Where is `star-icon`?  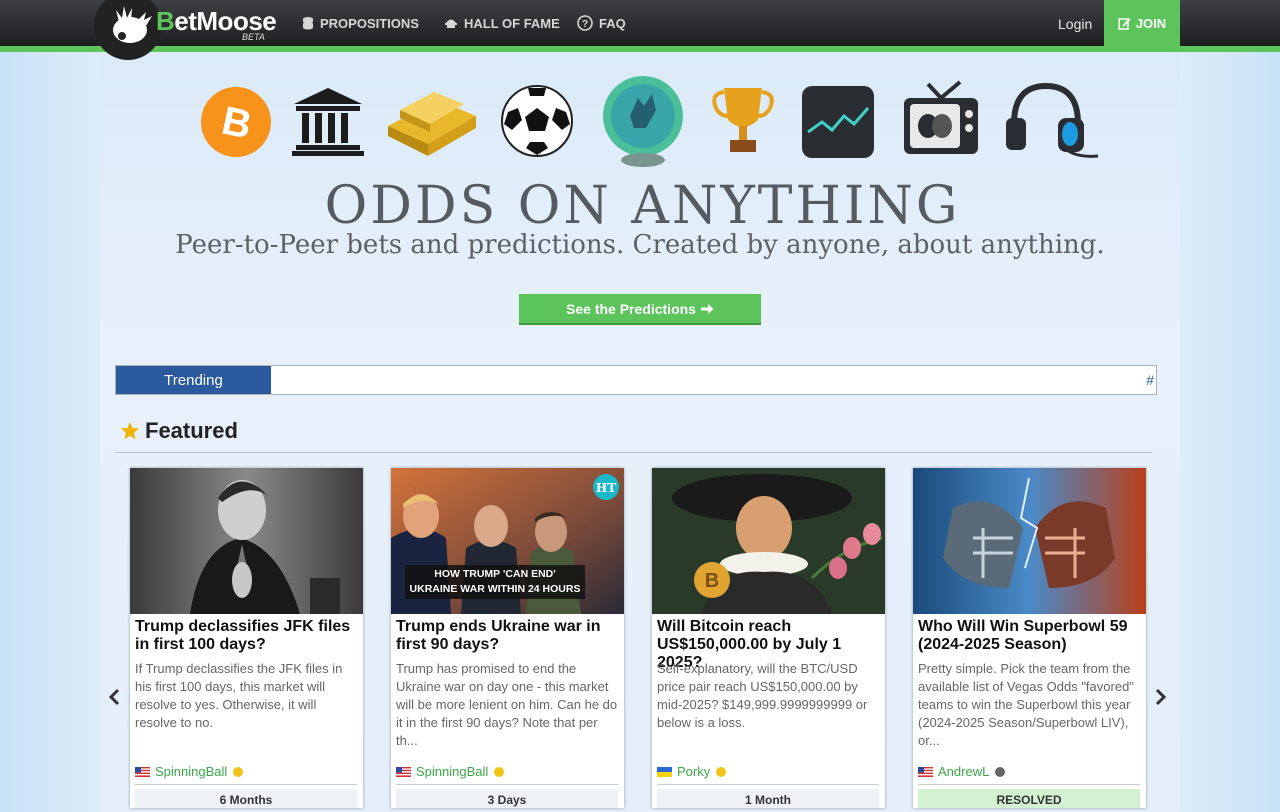 star-icon is located at coordinates (130, 431).